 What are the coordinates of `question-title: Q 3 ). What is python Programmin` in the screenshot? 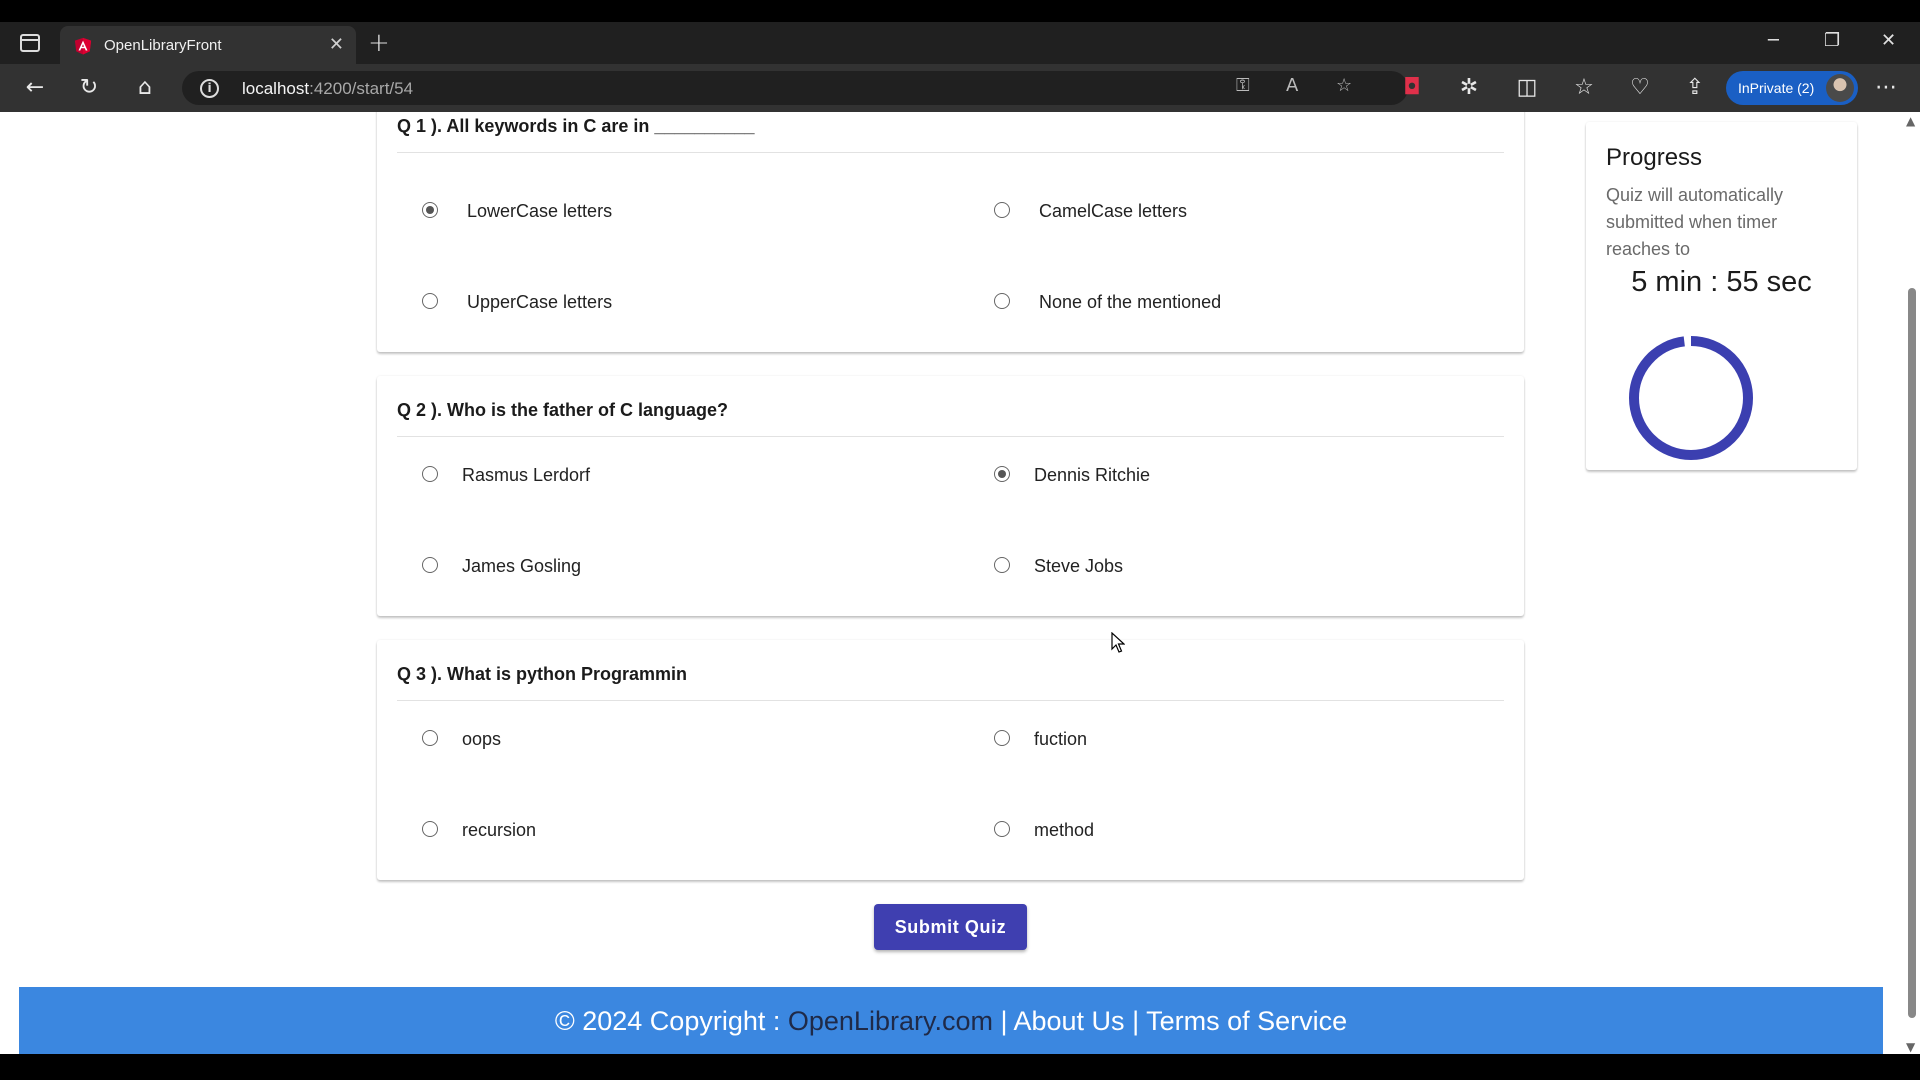 It's located at (542, 674).